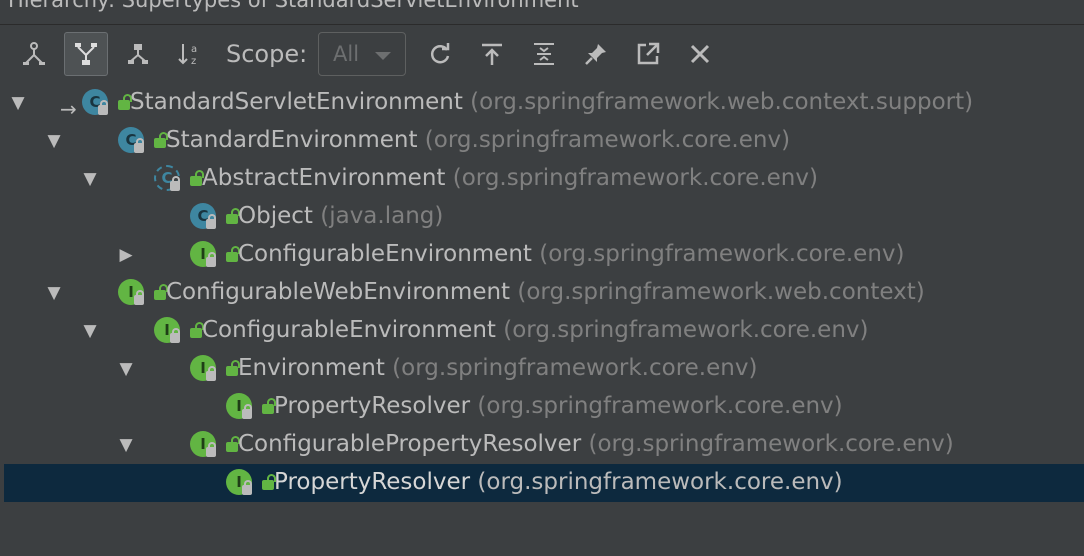 The height and width of the screenshot is (556, 1084). I want to click on supertypes-hierarchy-icon, so click(86, 54).